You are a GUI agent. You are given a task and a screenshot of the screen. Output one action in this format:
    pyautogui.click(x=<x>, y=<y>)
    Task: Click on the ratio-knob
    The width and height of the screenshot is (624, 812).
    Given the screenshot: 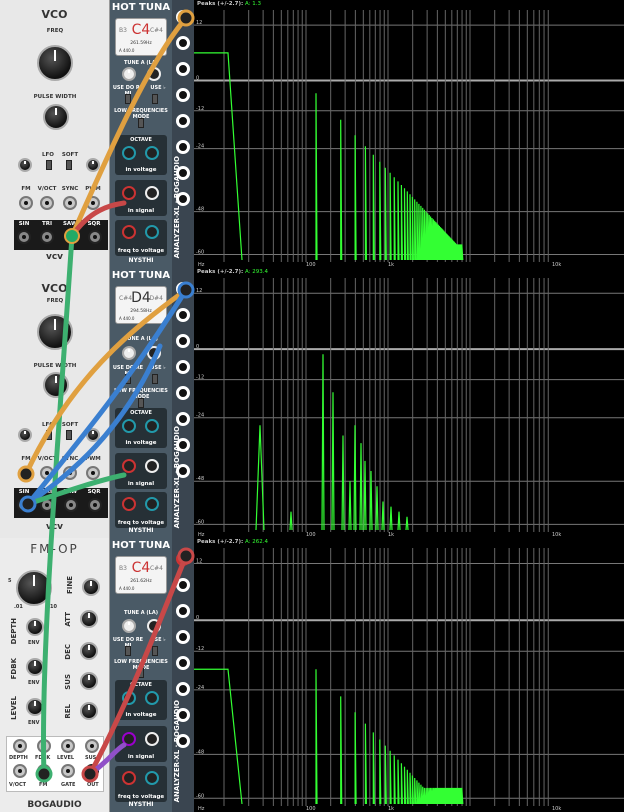 What is the action you would take?
    pyautogui.click(x=34, y=588)
    